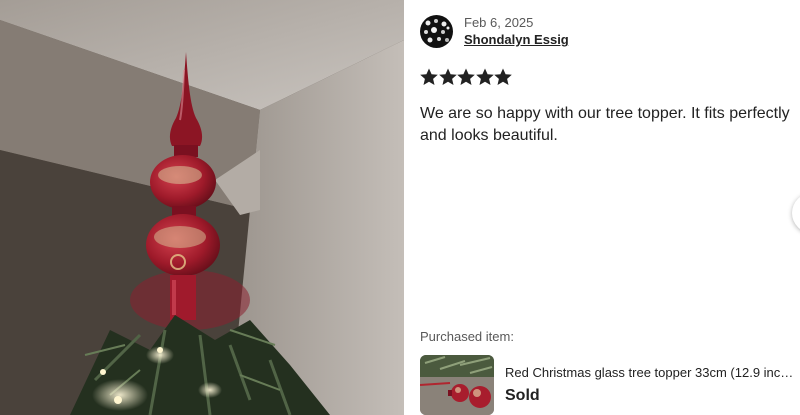 This screenshot has height=415, width=800. Describe the element at coordinates (457, 385) in the screenshot. I see `purchased-item-thumbnail` at that location.